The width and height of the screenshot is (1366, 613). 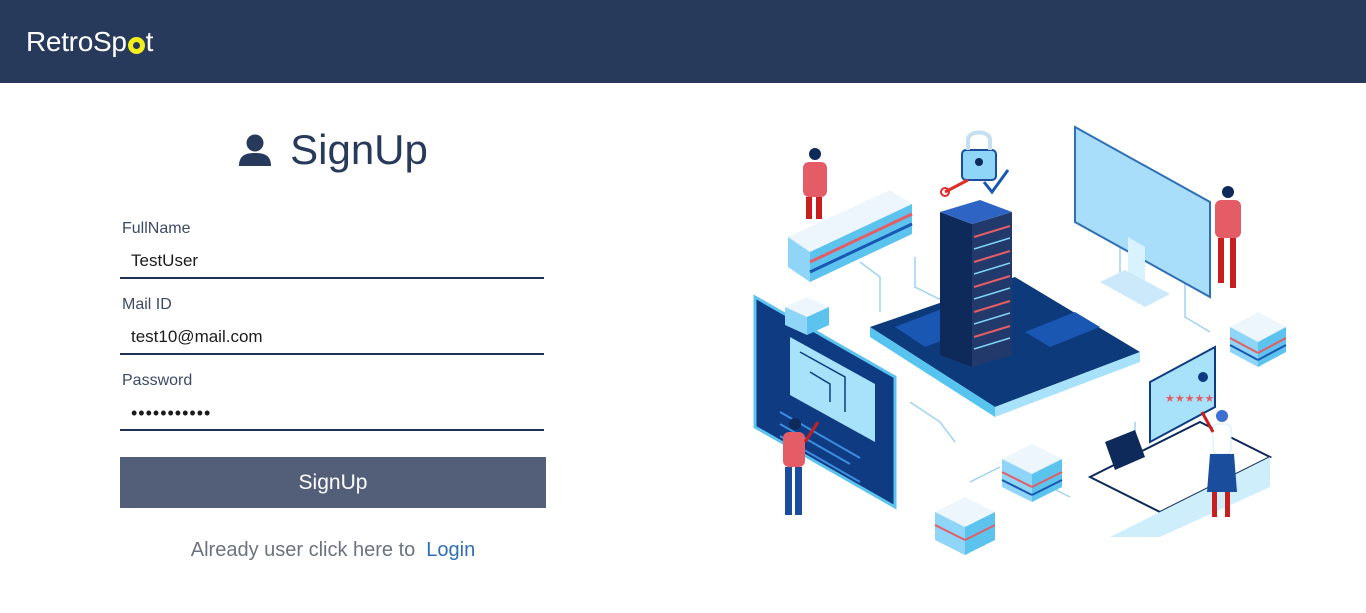 What do you see at coordinates (450, 550) in the screenshot?
I see `login-link: Login` at bounding box center [450, 550].